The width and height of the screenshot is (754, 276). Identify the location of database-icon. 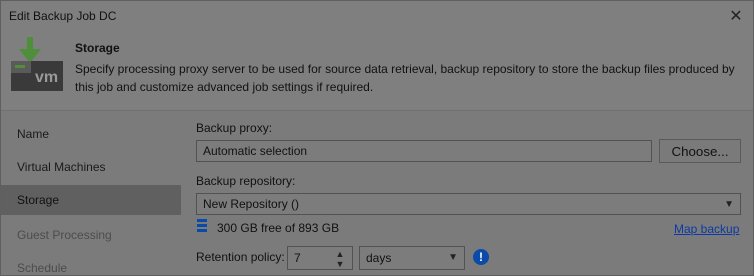
(202, 225).